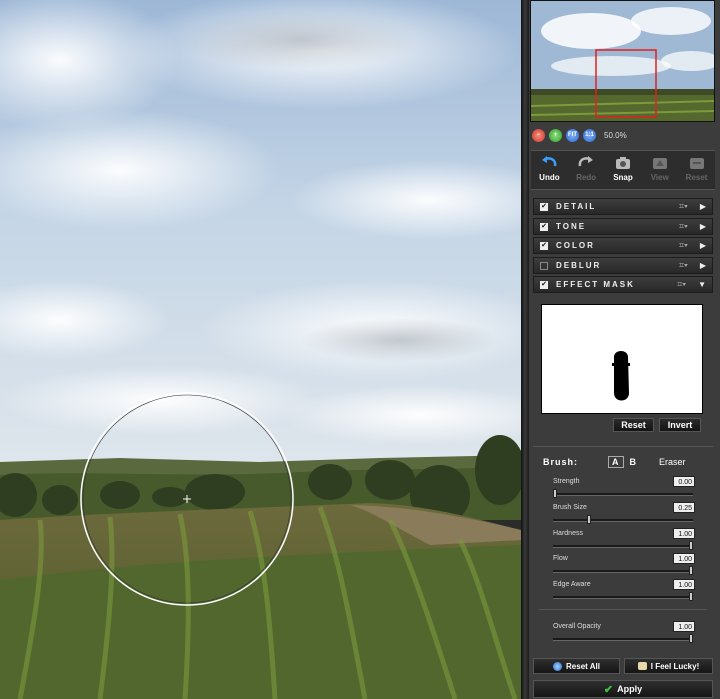 Image resolution: width=720 pixels, height=699 pixels. What do you see at coordinates (696, 177) in the screenshot?
I see `reset-toolbar-label: Reset` at bounding box center [696, 177].